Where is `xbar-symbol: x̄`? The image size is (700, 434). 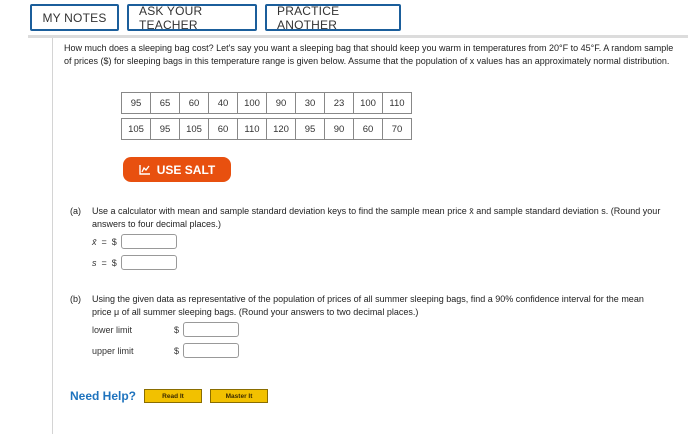 xbar-symbol: x̄ is located at coordinates (94, 241).